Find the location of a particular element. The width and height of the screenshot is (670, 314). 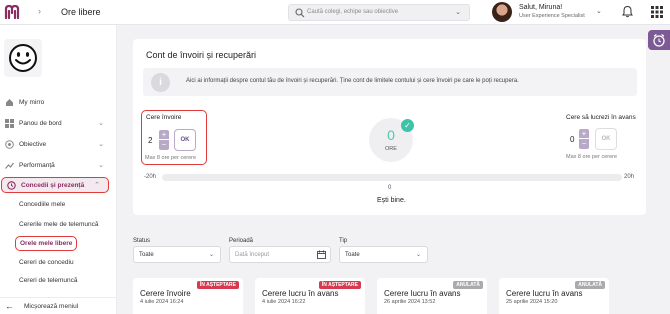

request-date: 26 aprilie 2024 13:52 is located at coordinates (410, 302).